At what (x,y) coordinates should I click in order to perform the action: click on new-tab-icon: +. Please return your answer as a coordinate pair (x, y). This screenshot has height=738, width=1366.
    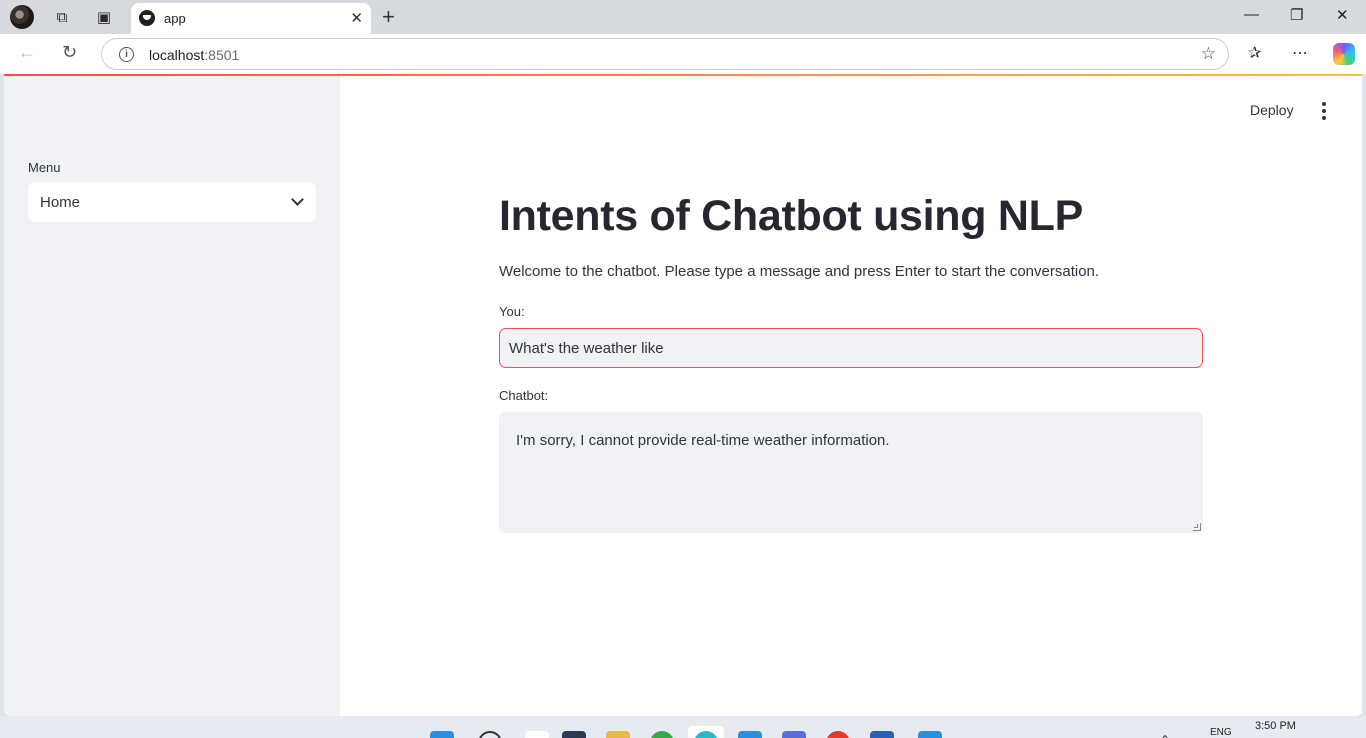
    Looking at the image, I should click on (388, 17).